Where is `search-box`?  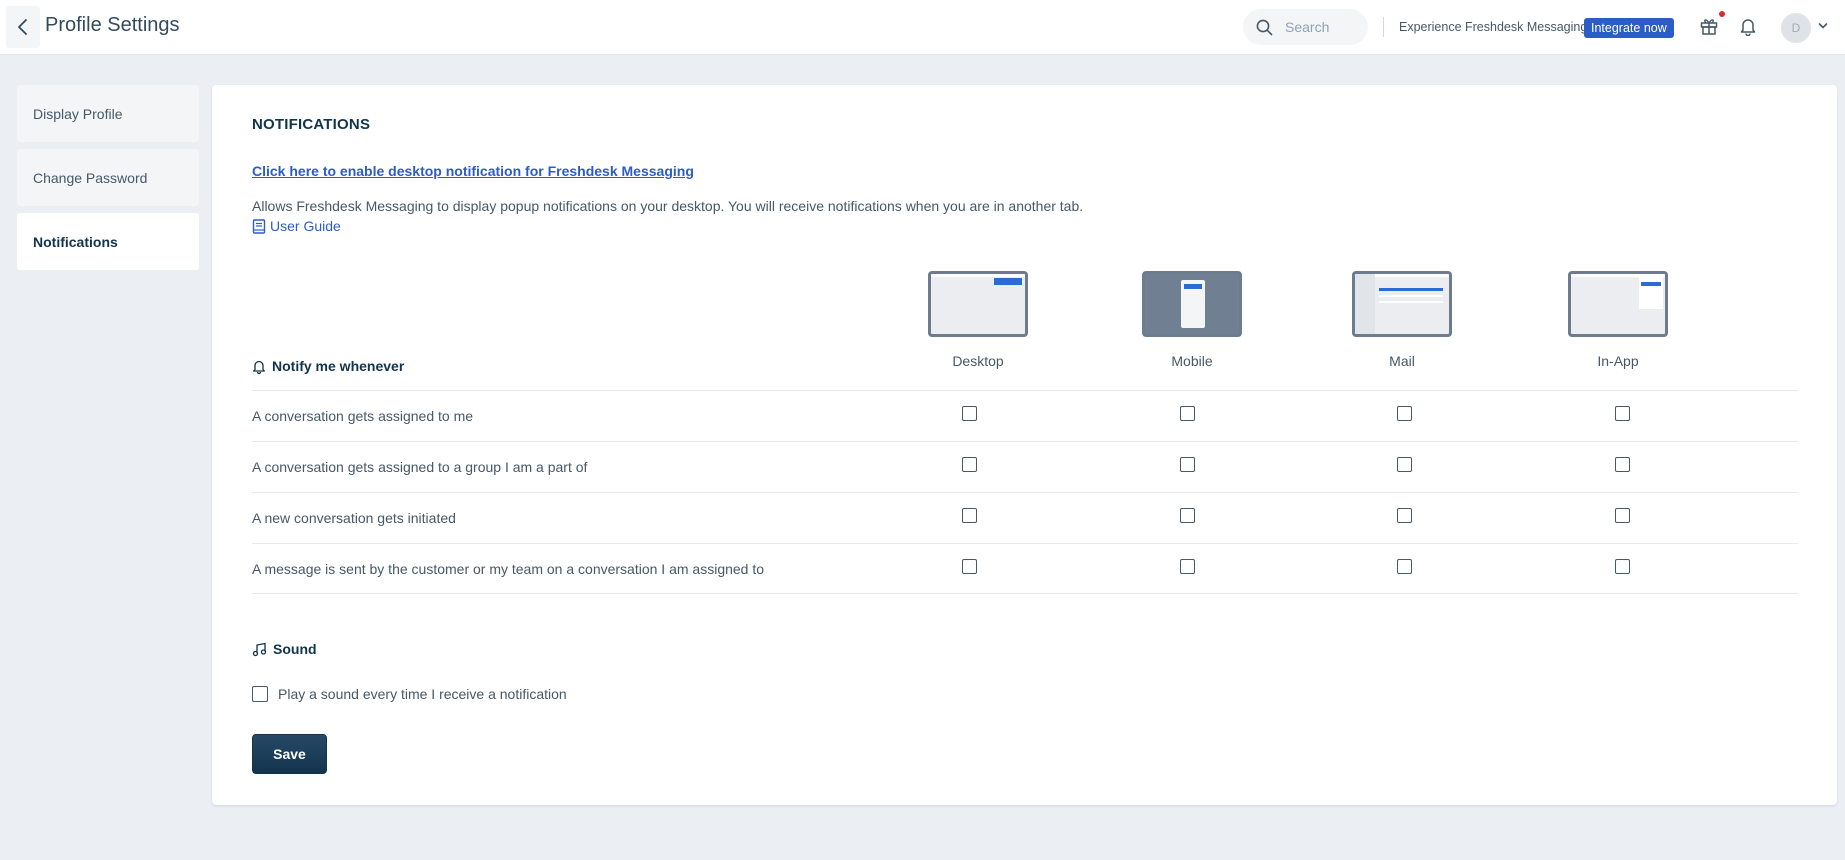 search-box is located at coordinates (1305, 27).